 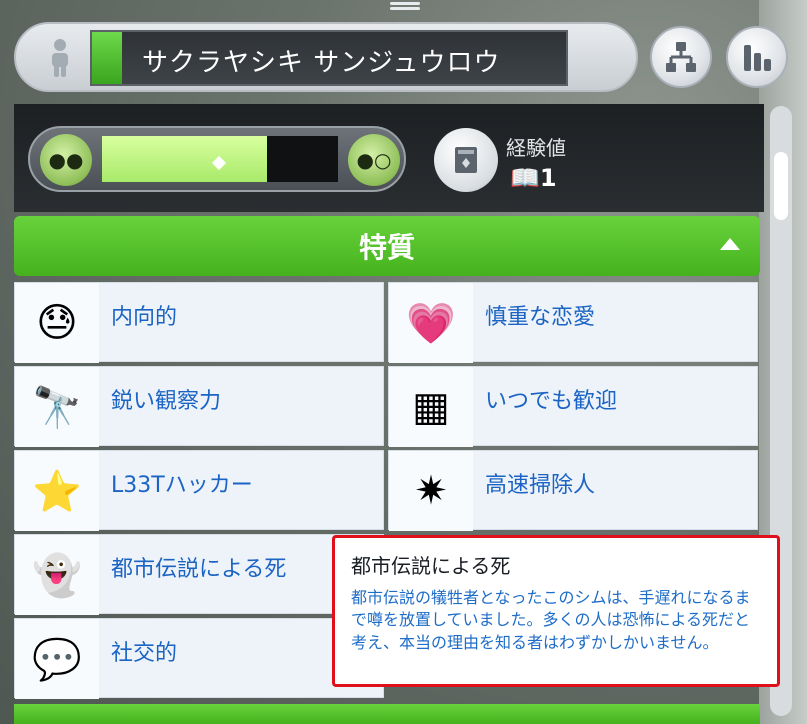 What do you see at coordinates (525, 178) in the screenshot?
I see `xp-book-icon: 📖` at bounding box center [525, 178].